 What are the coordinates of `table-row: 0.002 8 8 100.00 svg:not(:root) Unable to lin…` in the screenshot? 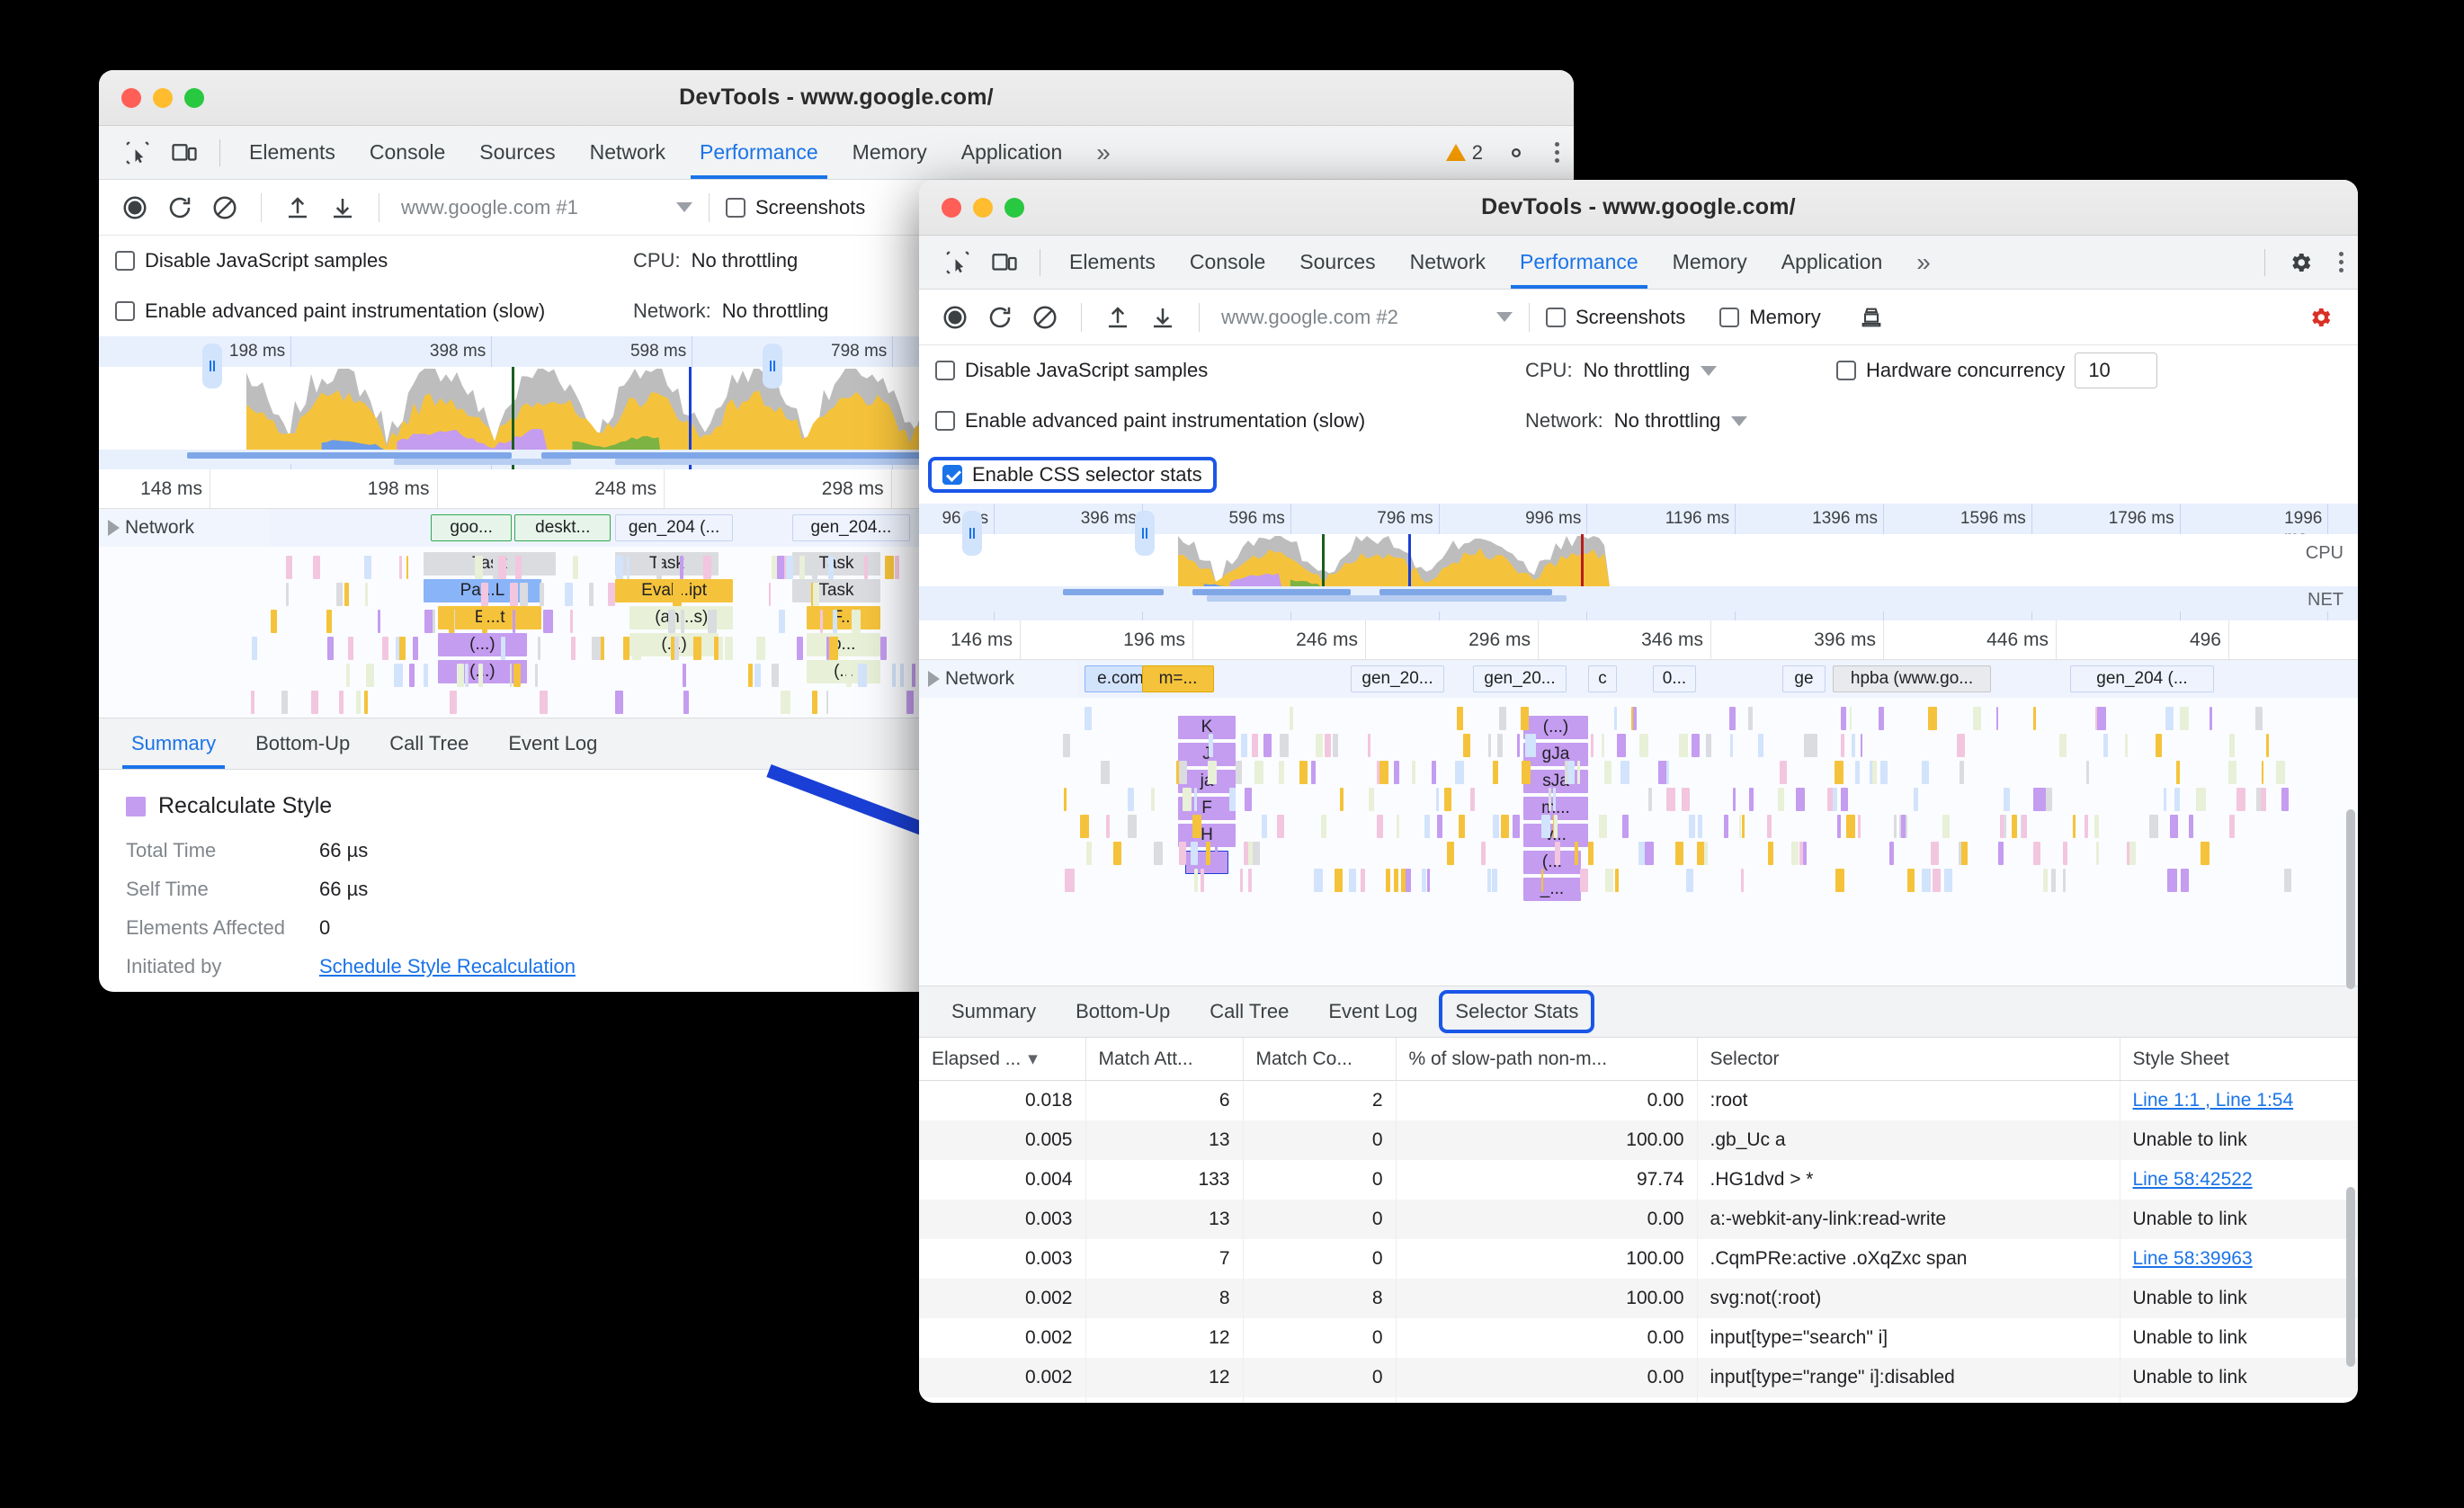 It's located at (1638, 1298).